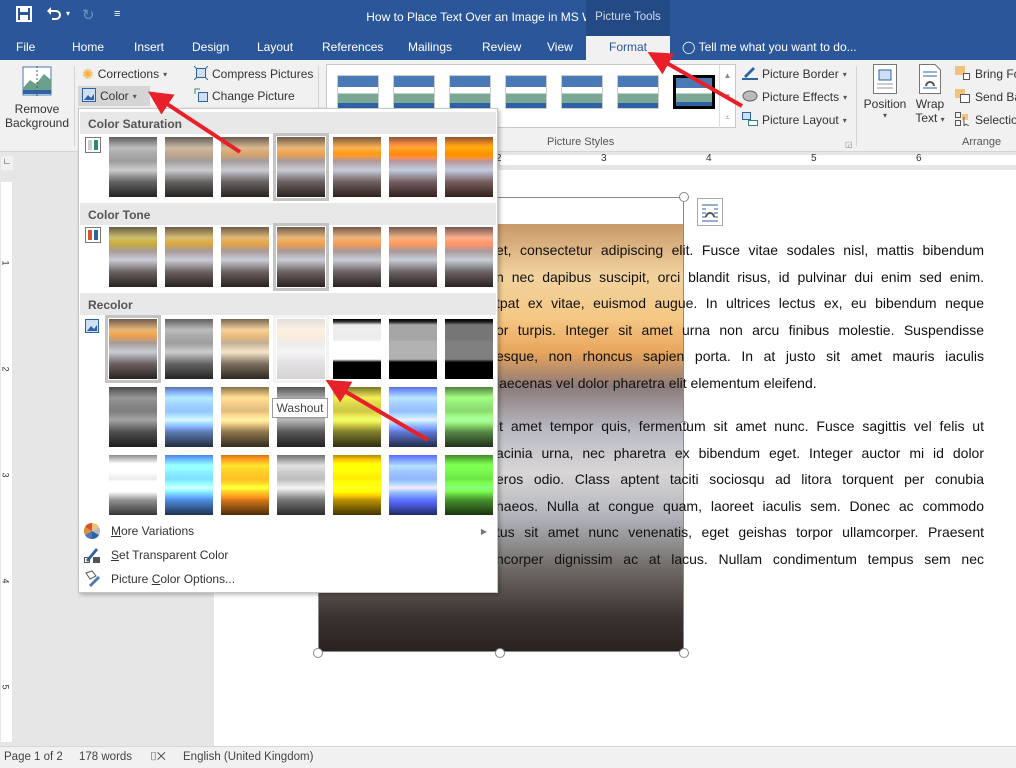  Describe the element at coordinates (158, 757) in the screenshot. I see `proofing-icon: ⌷✕` at that location.